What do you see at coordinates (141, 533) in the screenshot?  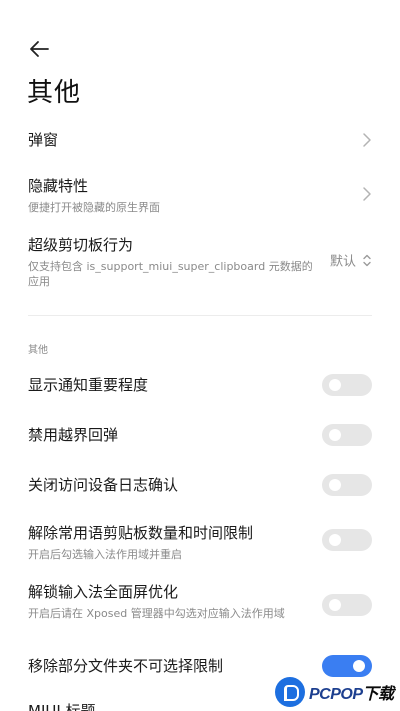 I see `toggle-title: 解除常用语剪贴板数量和时间限制` at bounding box center [141, 533].